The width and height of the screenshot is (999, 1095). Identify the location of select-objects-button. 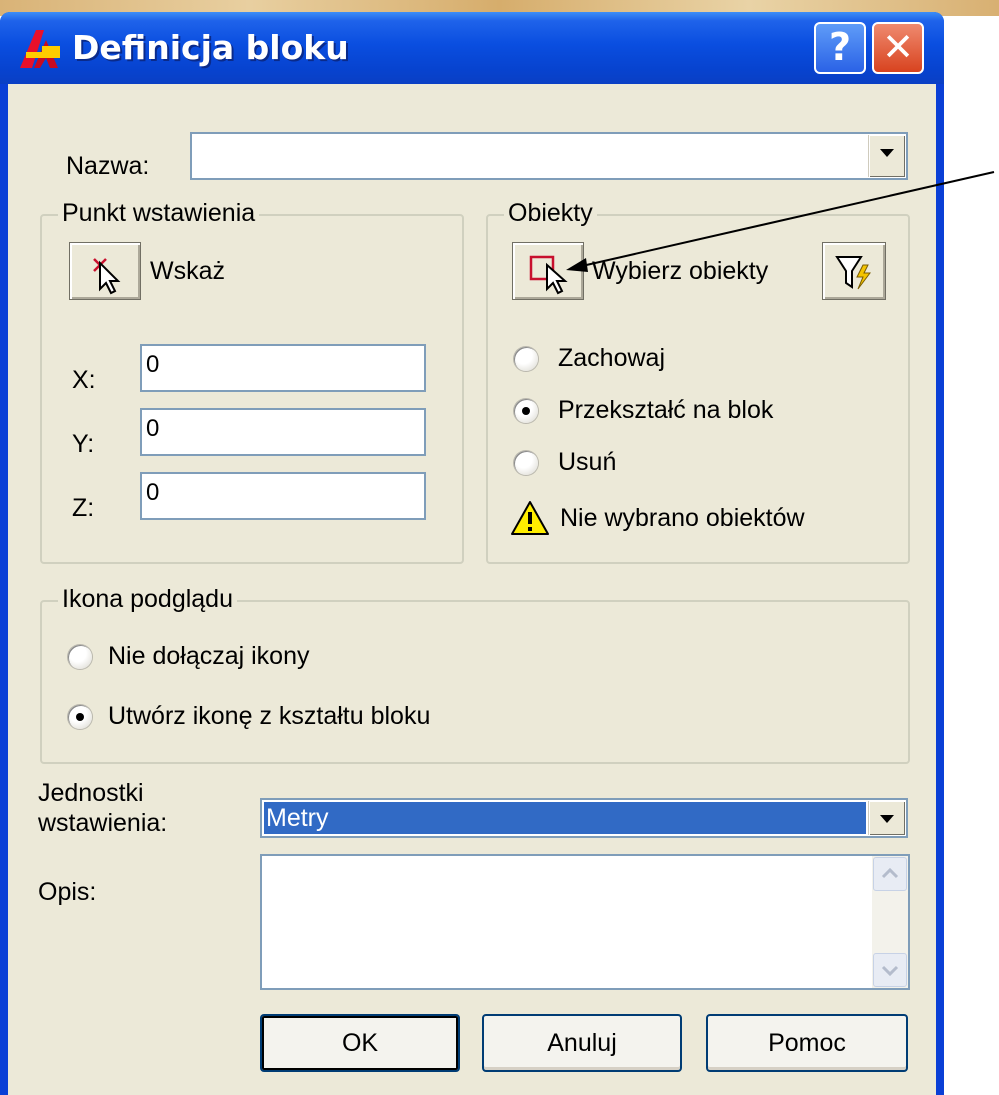
(548, 271).